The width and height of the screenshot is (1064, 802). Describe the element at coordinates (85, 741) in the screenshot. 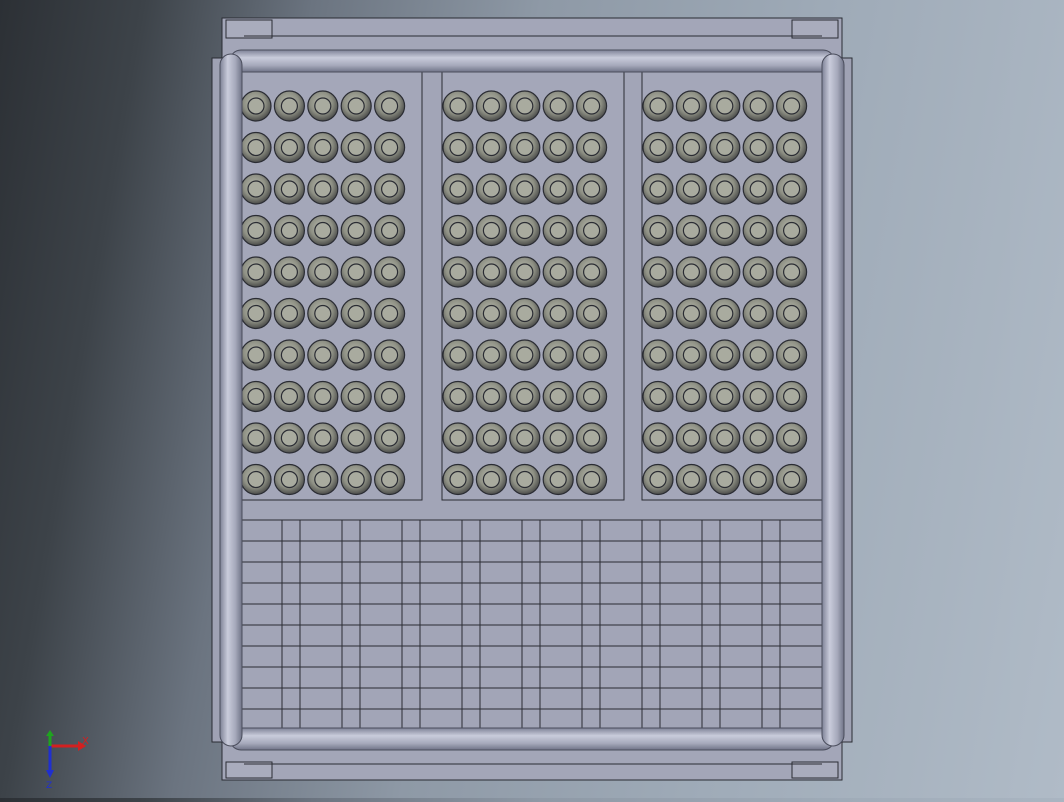

I see `x-axis-label: X` at that location.